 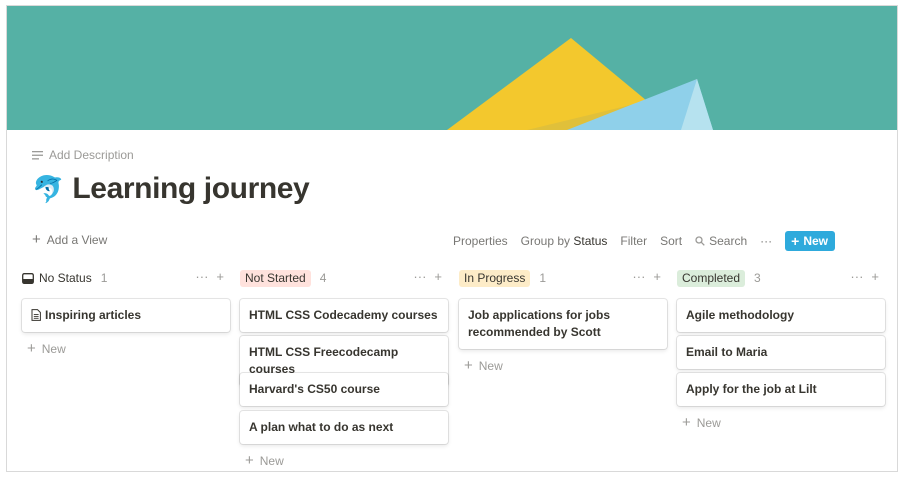 I want to click on column-header: In Progress 1 ··· +, so click(x=563, y=278).